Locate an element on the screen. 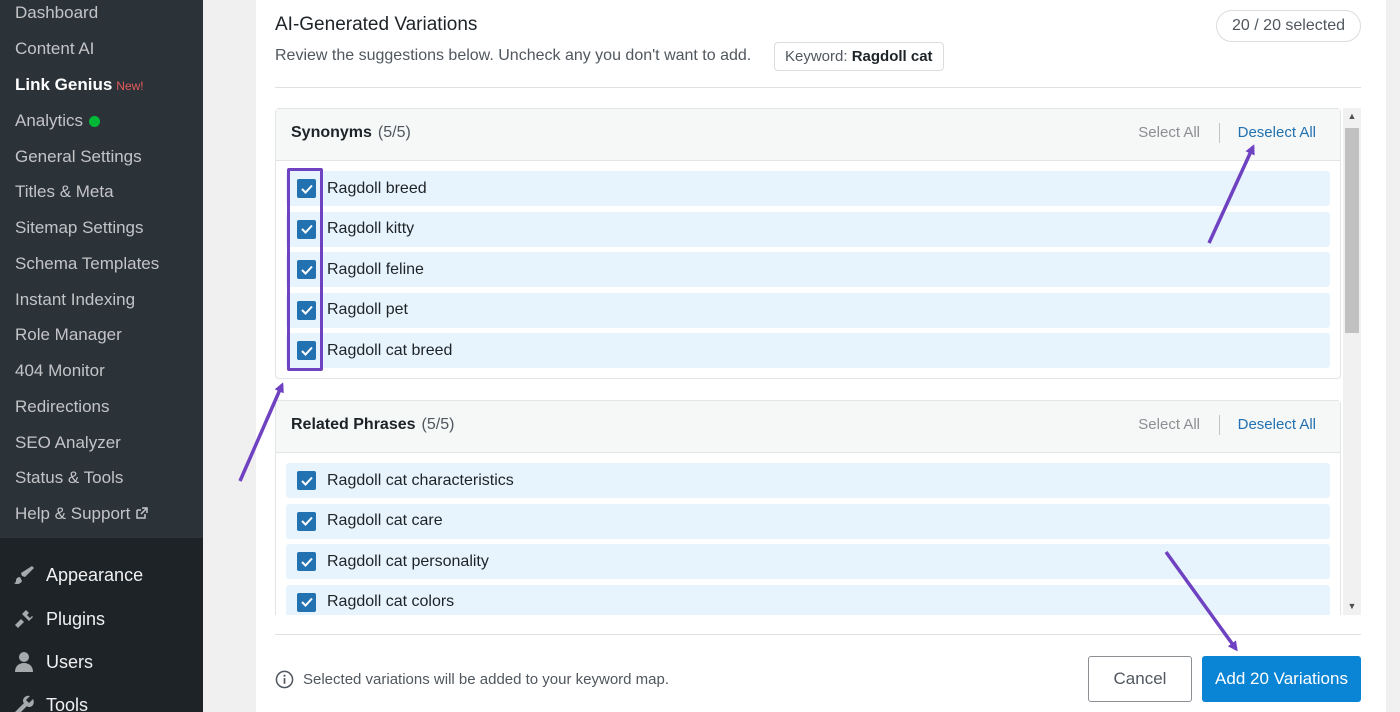  sidebar-item-label: Dashboard is located at coordinates (57, 12).